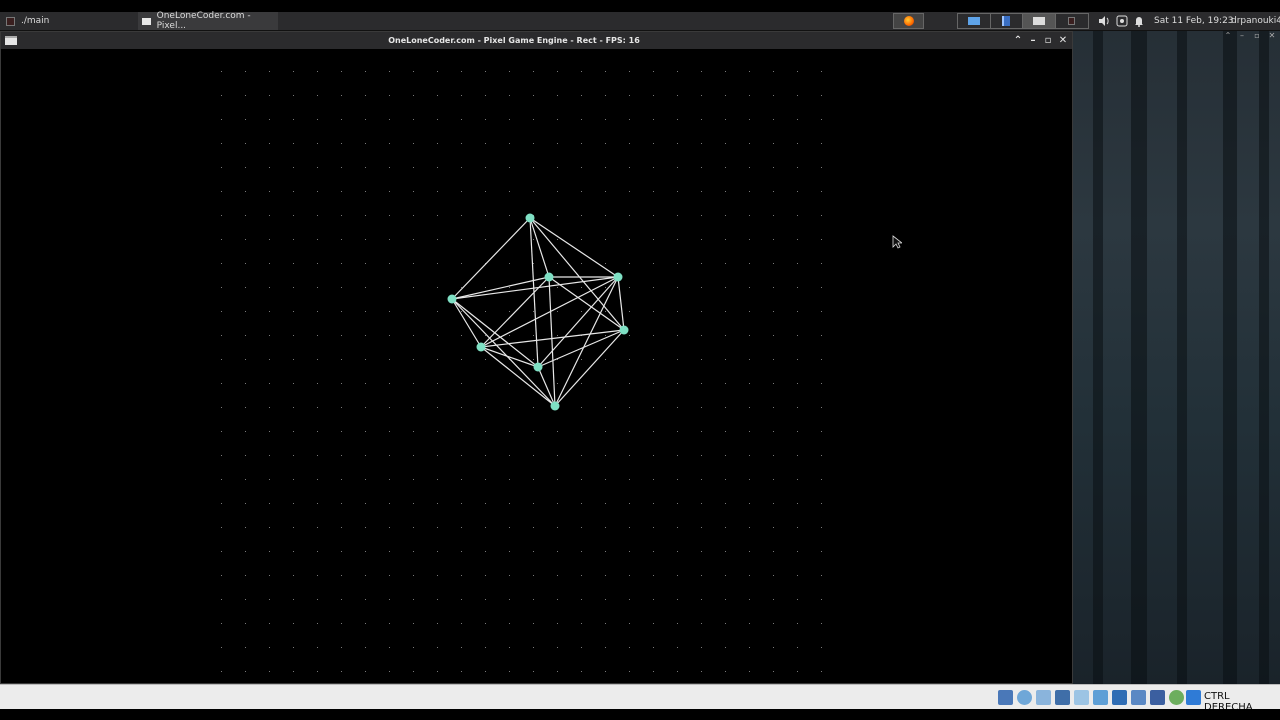 This screenshot has width=1280, height=720. What do you see at coordinates (1062, 697) in the screenshot?
I see `network-adapter-icon` at bounding box center [1062, 697].